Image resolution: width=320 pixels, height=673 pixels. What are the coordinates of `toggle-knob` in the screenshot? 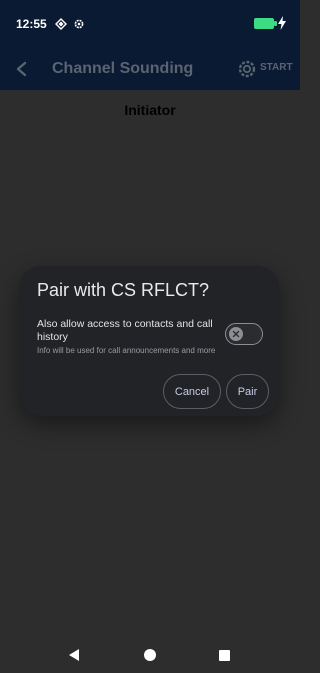 It's located at (236, 334).